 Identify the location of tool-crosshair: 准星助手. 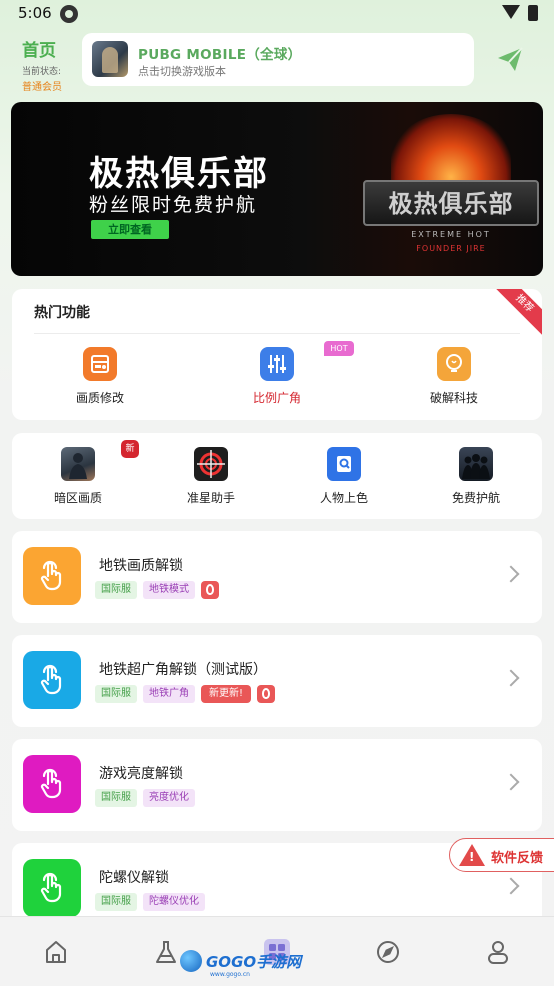
(211, 476).